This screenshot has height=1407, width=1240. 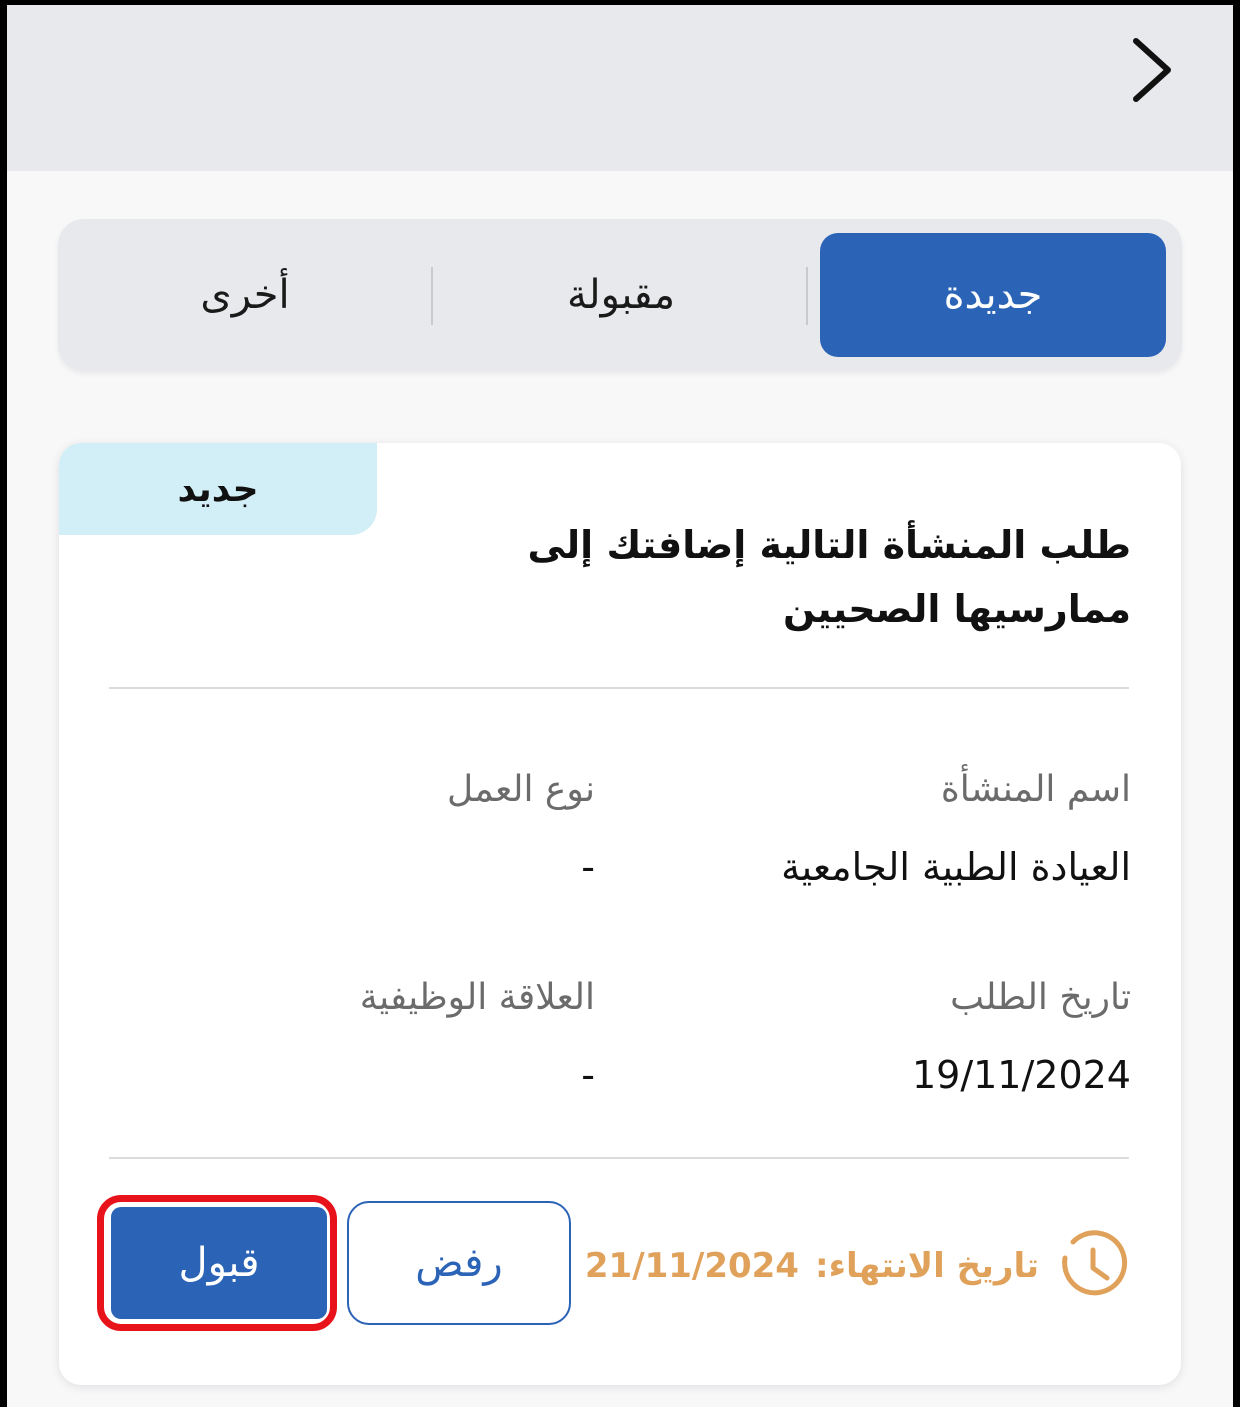 What do you see at coordinates (993, 295) in the screenshot?
I see `tab-new: جديدة` at bounding box center [993, 295].